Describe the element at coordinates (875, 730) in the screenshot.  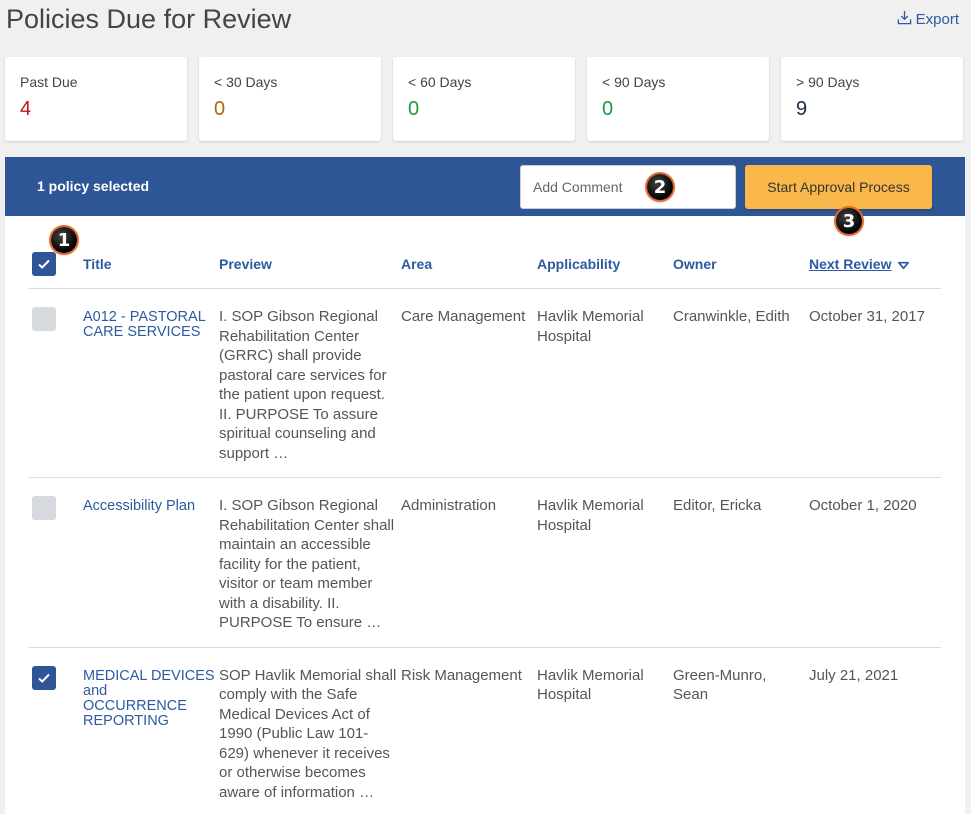
I see `policy-next-review: July 21, 2021` at that location.